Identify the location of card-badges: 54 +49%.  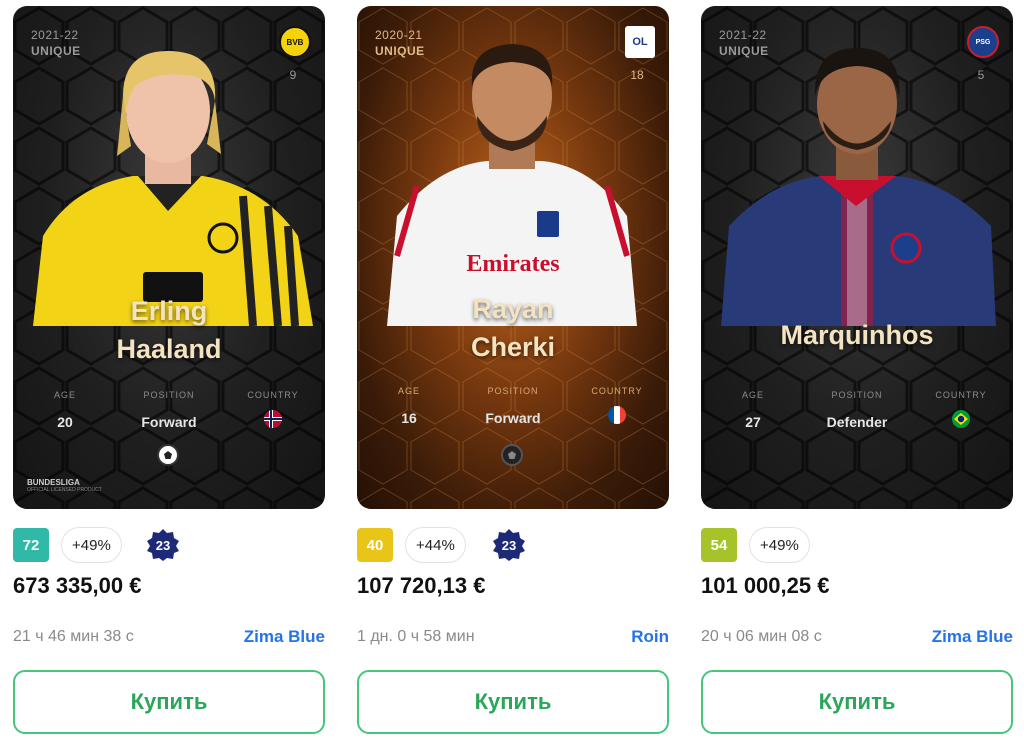
(857, 545).